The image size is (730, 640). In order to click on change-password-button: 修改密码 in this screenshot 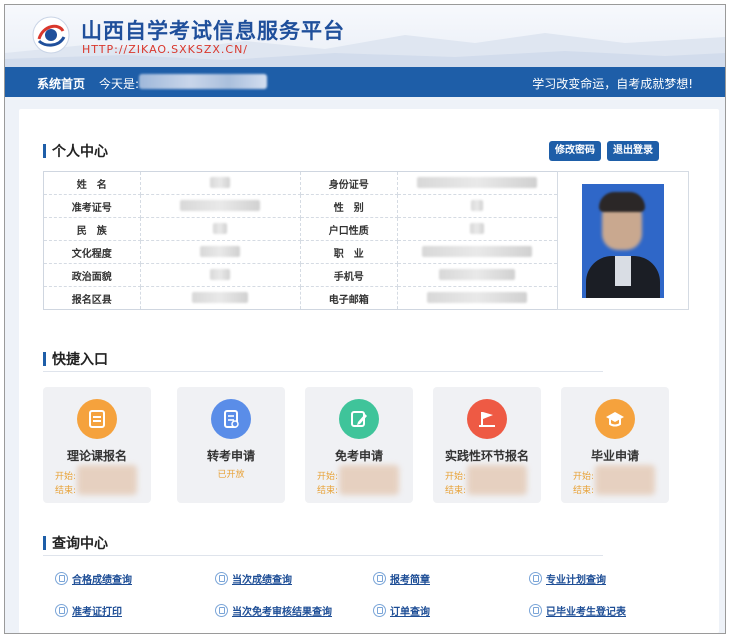, I will do `click(575, 151)`.